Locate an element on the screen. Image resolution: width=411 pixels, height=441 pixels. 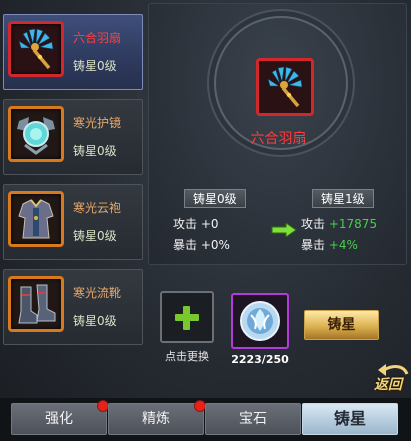
next-crit-bonus: +4% is located at coordinates (343, 245).